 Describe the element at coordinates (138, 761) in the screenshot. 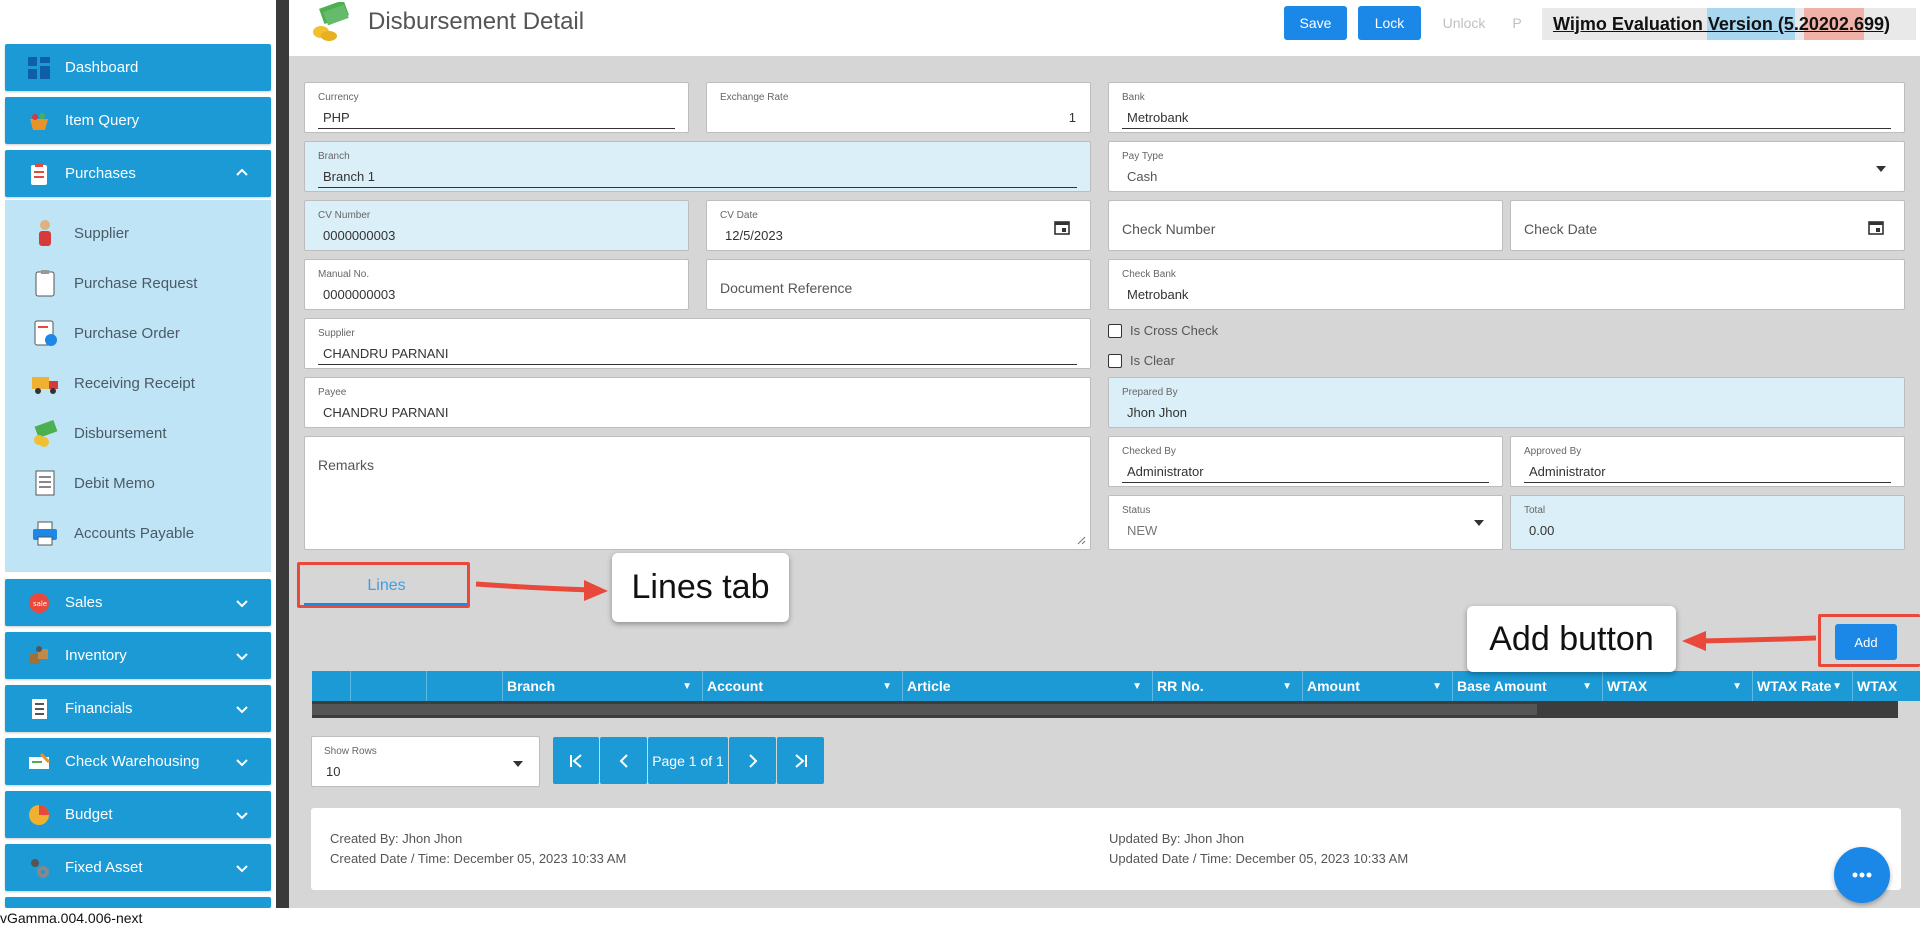

I see `sidebar-item-check-warehousing: Check Warehousing` at that location.